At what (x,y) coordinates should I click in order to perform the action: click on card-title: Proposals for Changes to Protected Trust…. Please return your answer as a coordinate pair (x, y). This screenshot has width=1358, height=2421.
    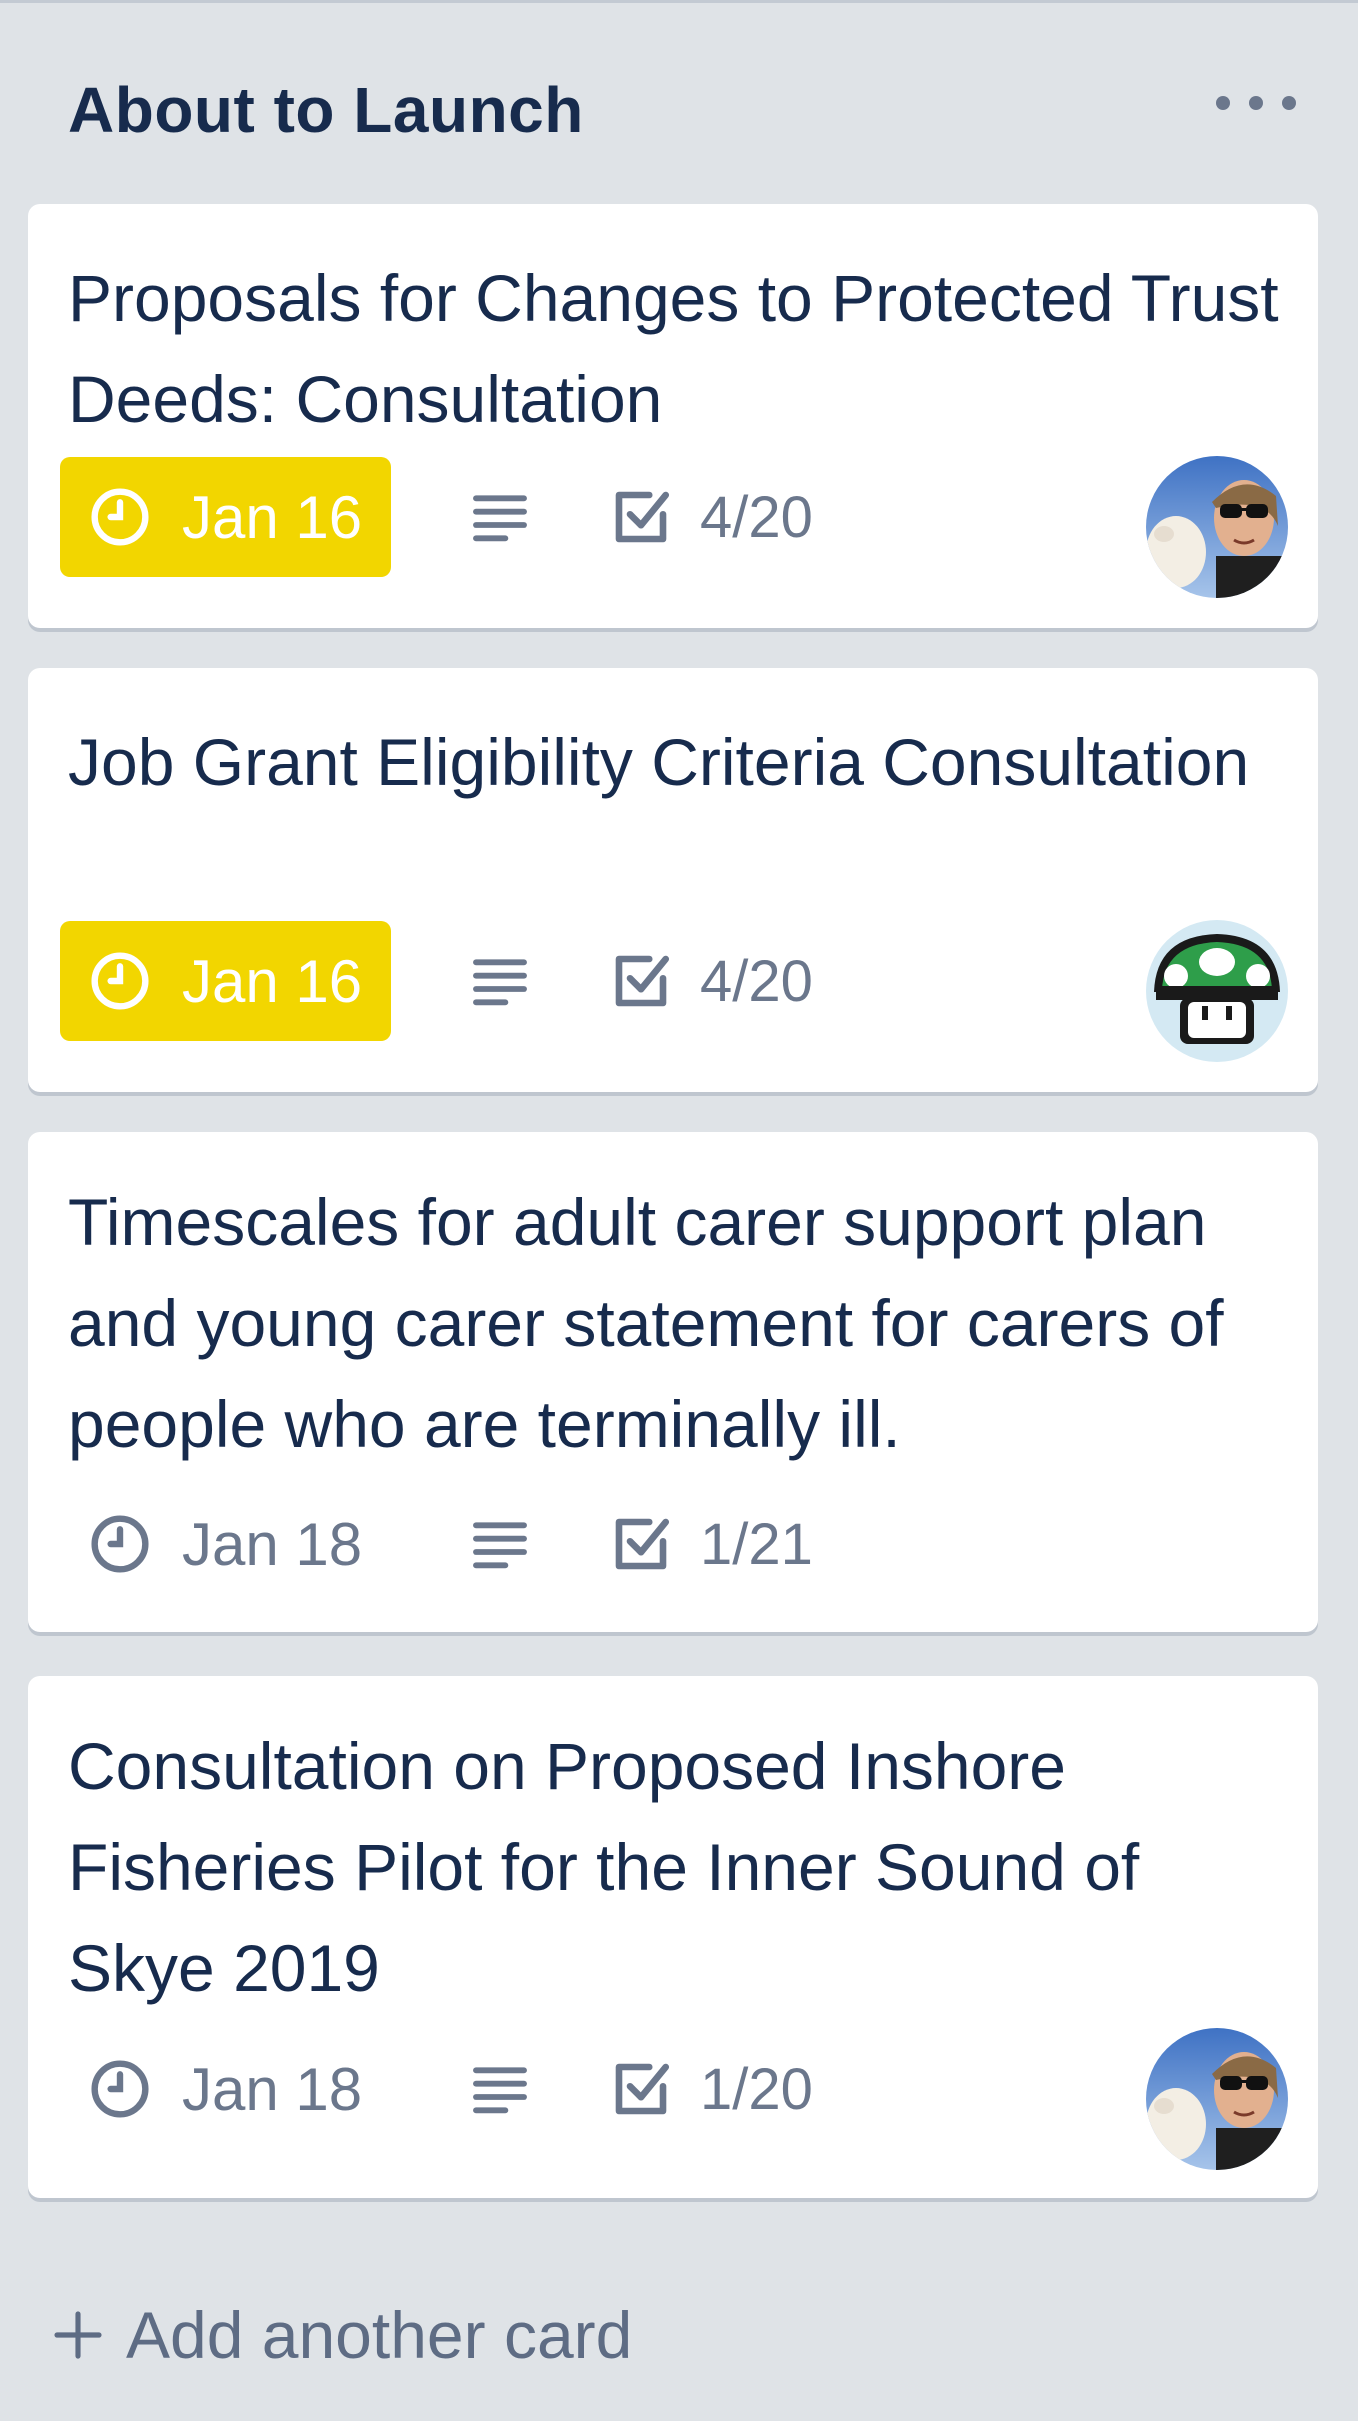
    Looking at the image, I should click on (673, 348).